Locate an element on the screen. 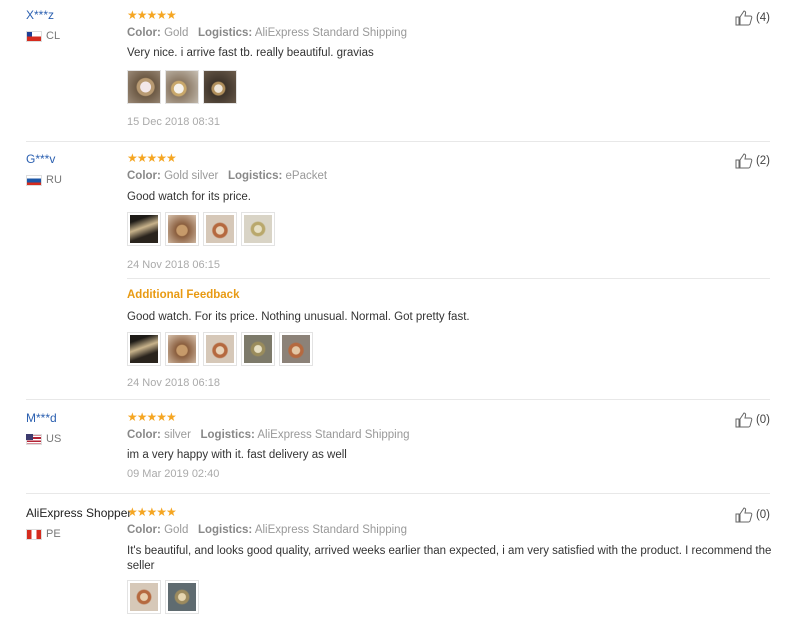 This screenshot has height=630, width=800. helpful-button: (4) is located at coordinates (752, 18).